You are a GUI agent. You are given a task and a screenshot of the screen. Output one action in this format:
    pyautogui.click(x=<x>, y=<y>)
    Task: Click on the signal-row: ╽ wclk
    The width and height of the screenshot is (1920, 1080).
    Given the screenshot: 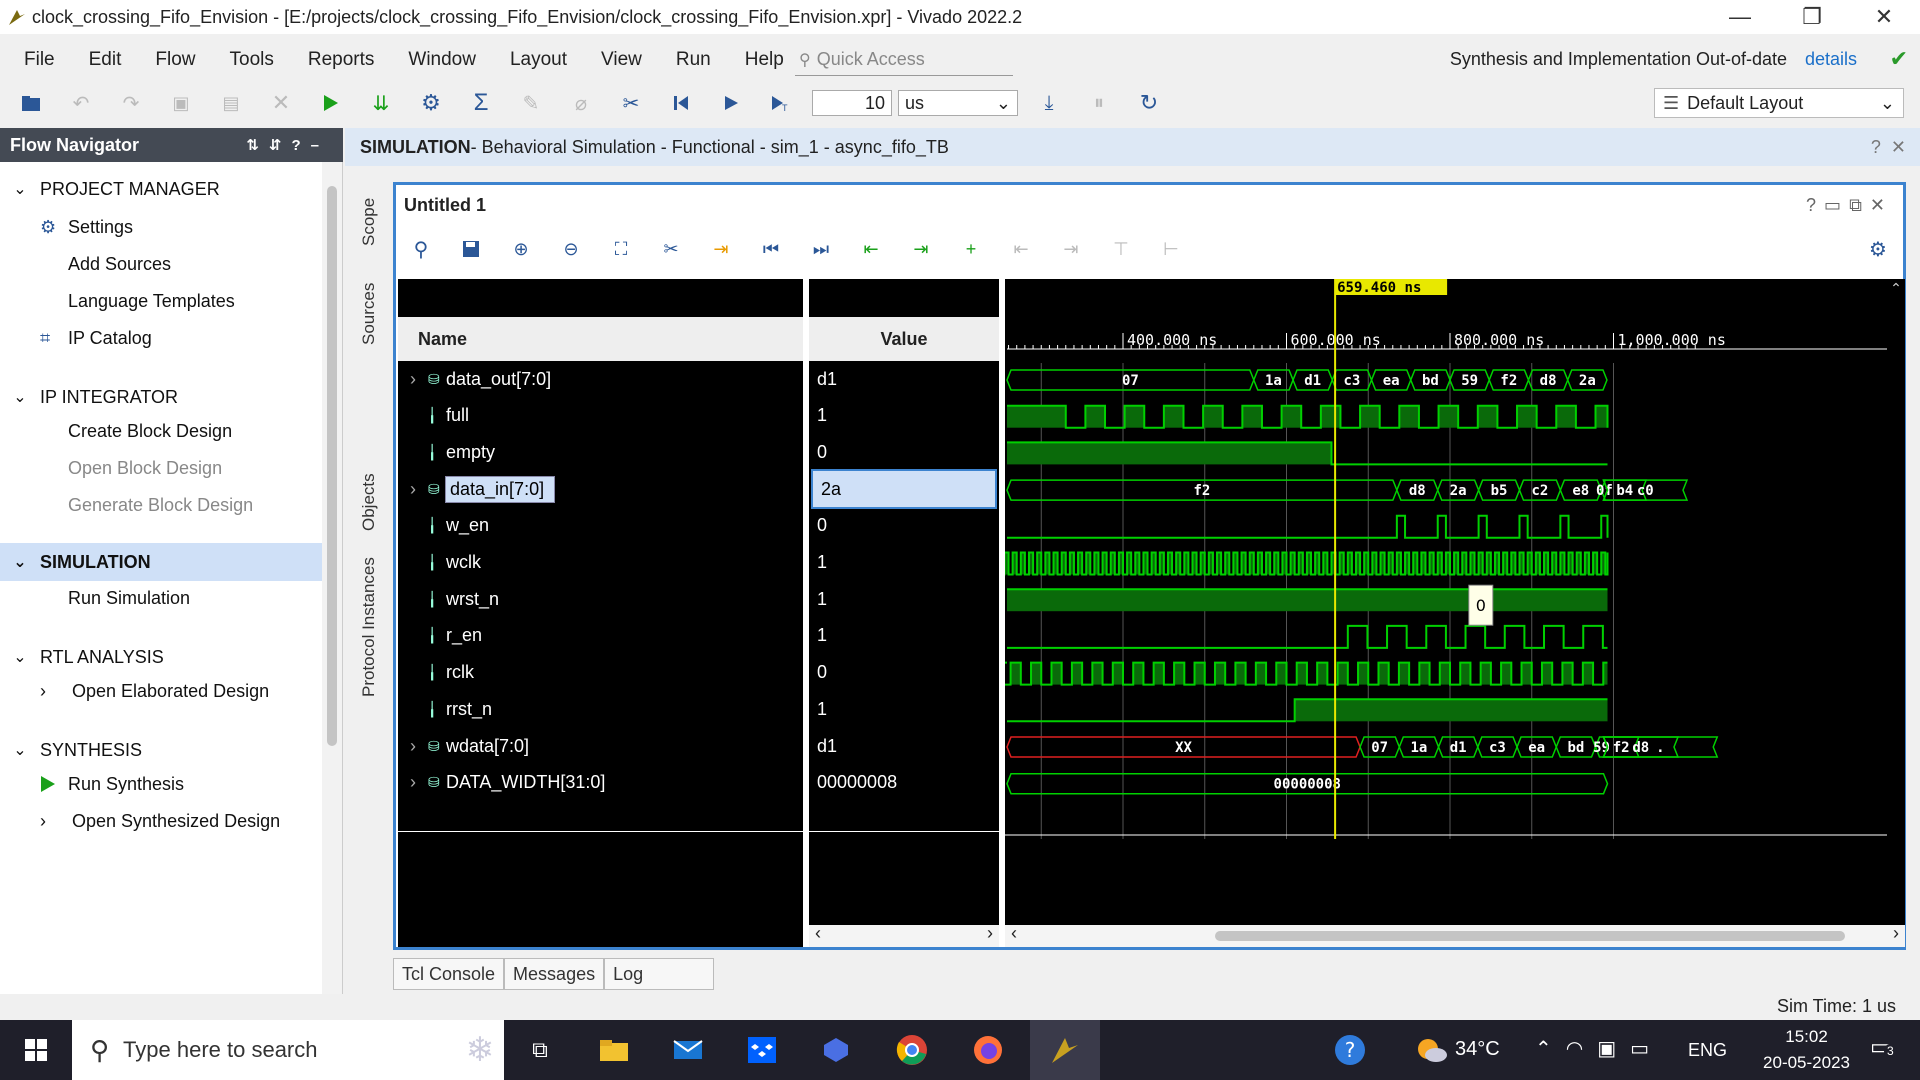 What is the action you would take?
    pyautogui.click(x=600, y=563)
    